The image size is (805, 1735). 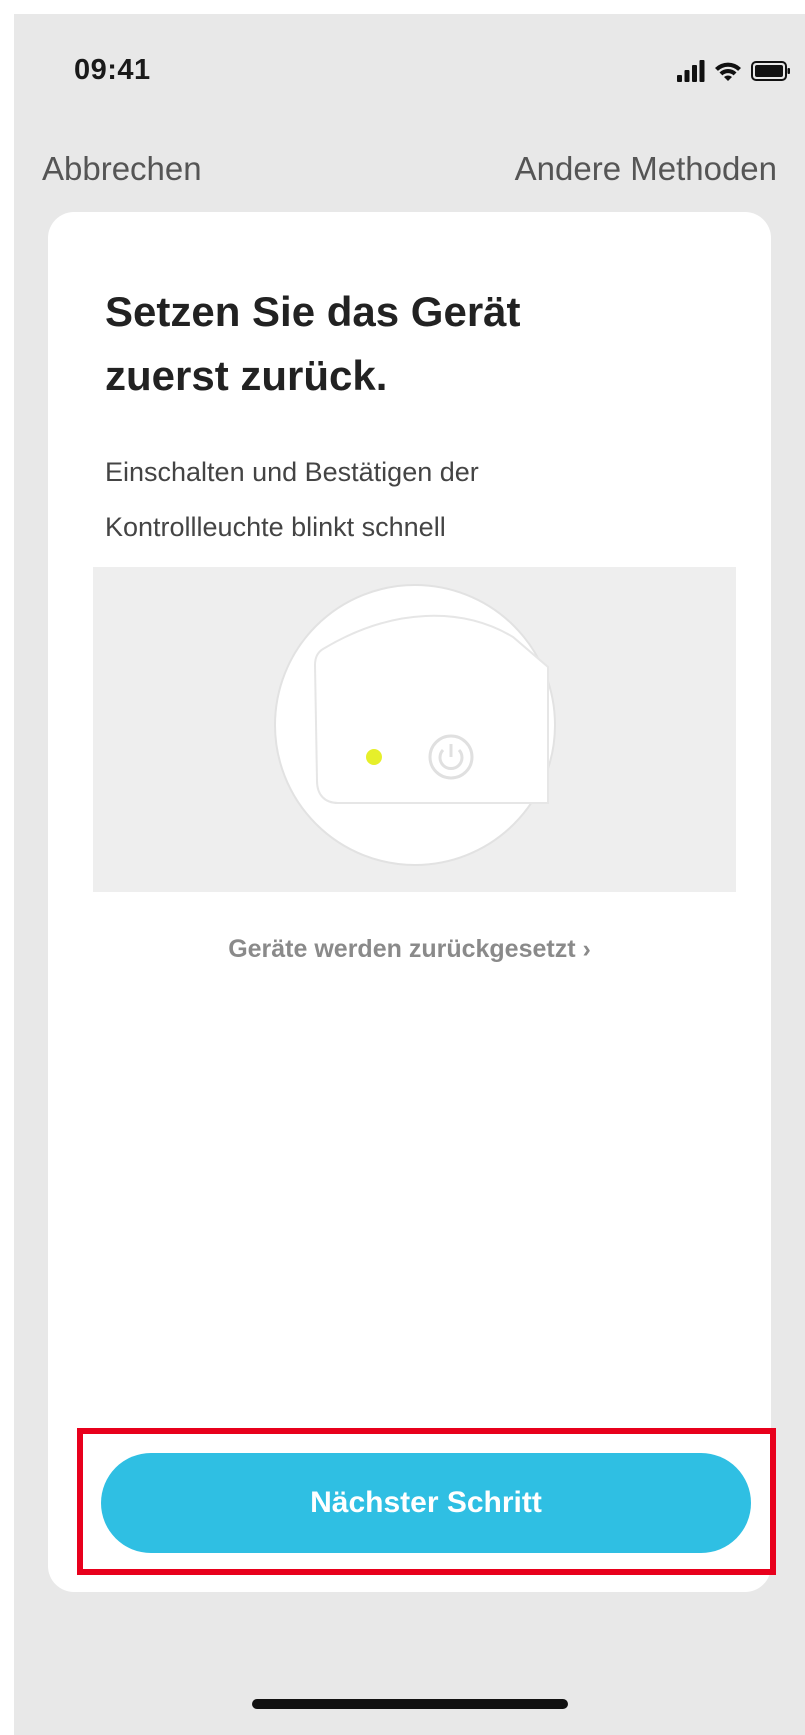 I want to click on status-time: 09:41, so click(x=112, y=70).